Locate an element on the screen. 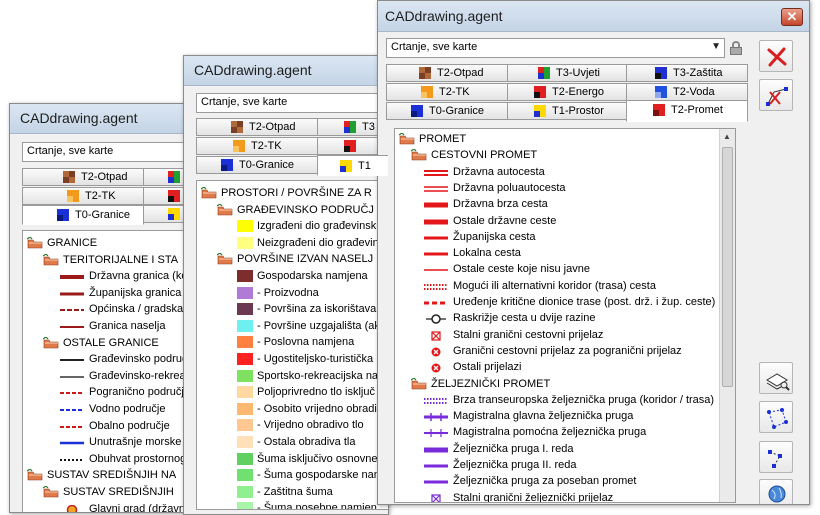 The height and width of the screenshot is (515, 820). tab-t2-promet: T2-Promet is located at coordinates (687, 111).